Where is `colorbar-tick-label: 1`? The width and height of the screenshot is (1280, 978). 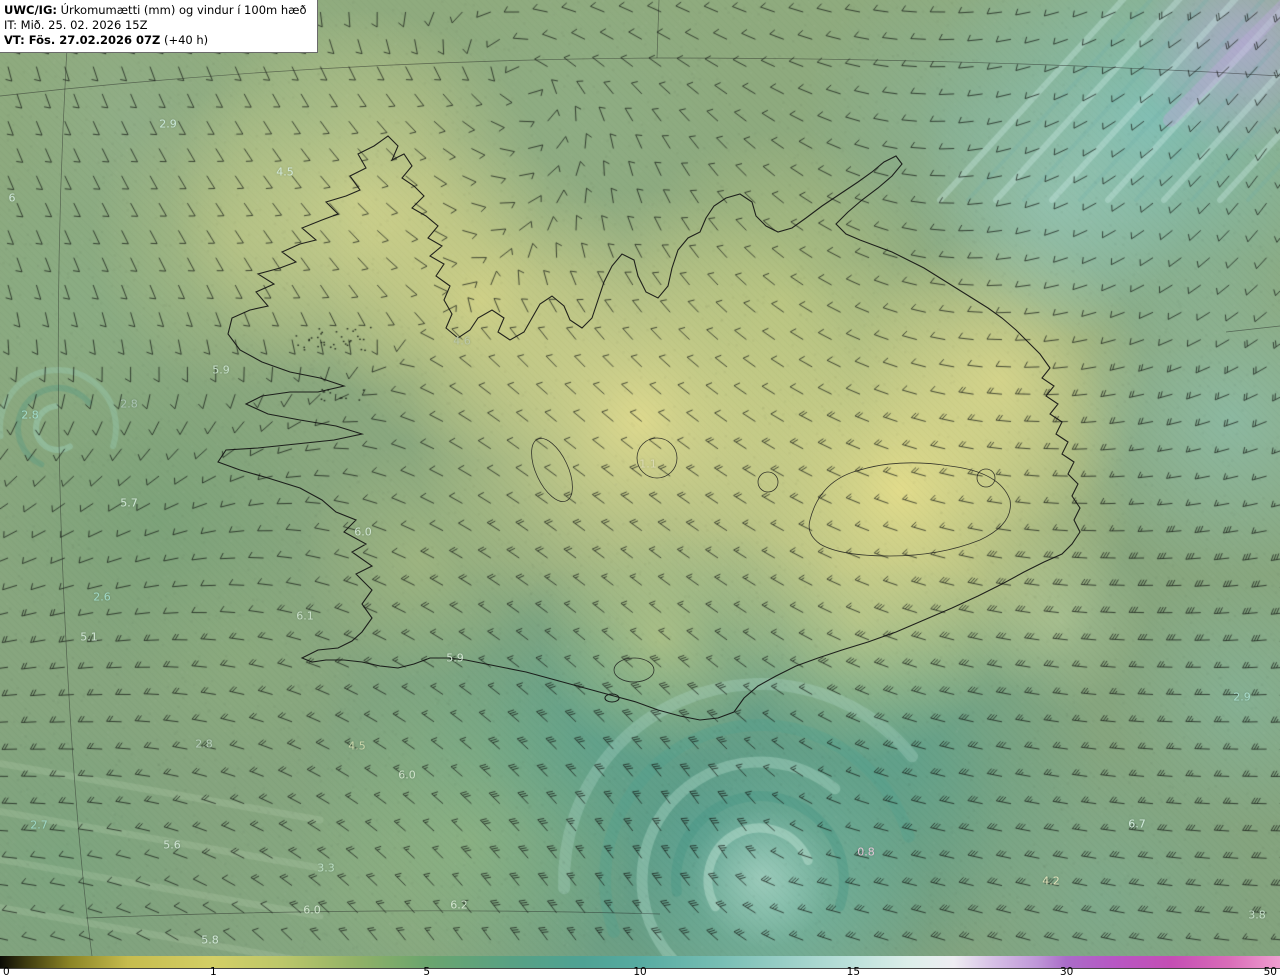 colorbar-tick-label: 1 is located at coordinates (213, 972).